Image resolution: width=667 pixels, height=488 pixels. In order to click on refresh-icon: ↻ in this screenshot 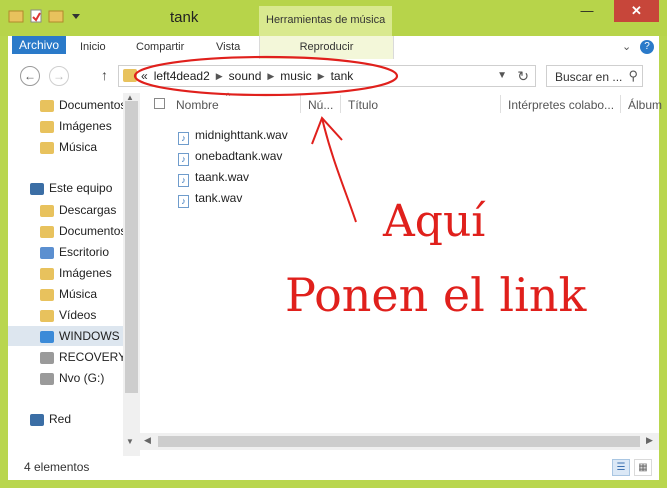, I will do `click(523, 76)`.